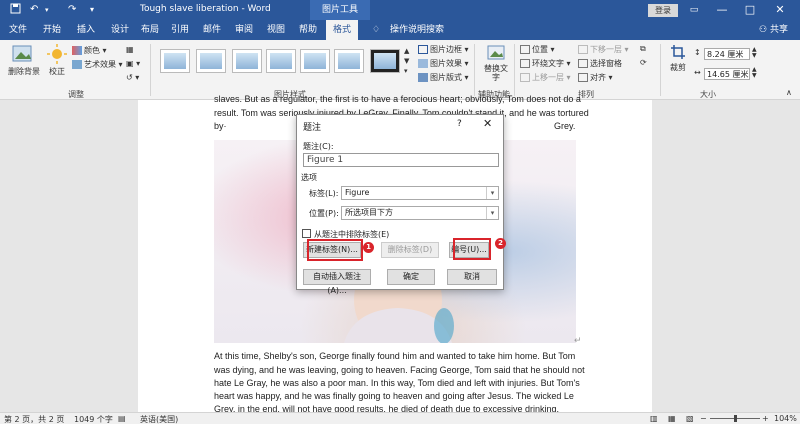 This screenshot has height=424, width=800. What do you see at coordinates (276, 30) in the screenshot?
I see `tab-view: 视图` at bounding box center [276, 30].